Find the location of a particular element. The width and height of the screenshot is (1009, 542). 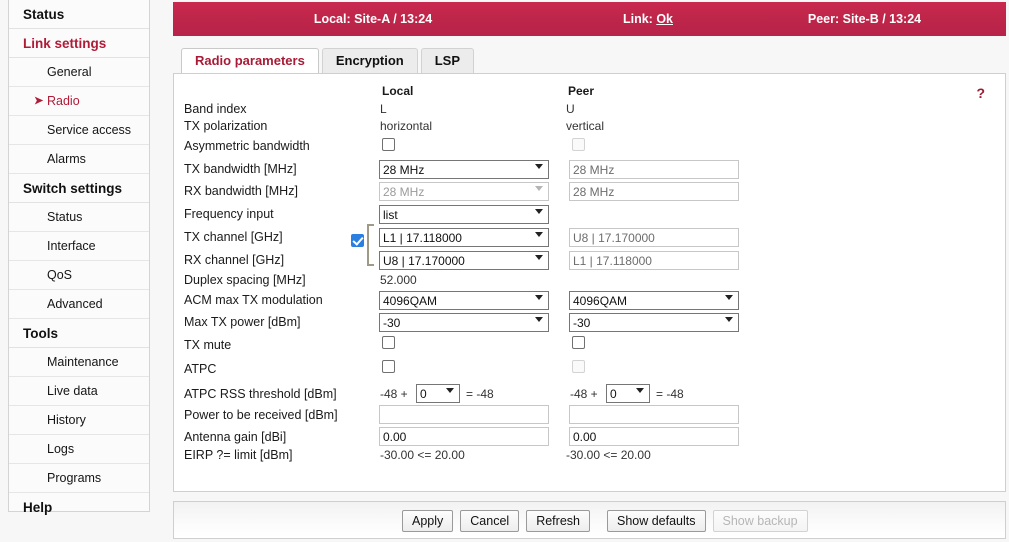

label-atpc: ATPC is located at coordinates (200, 369).